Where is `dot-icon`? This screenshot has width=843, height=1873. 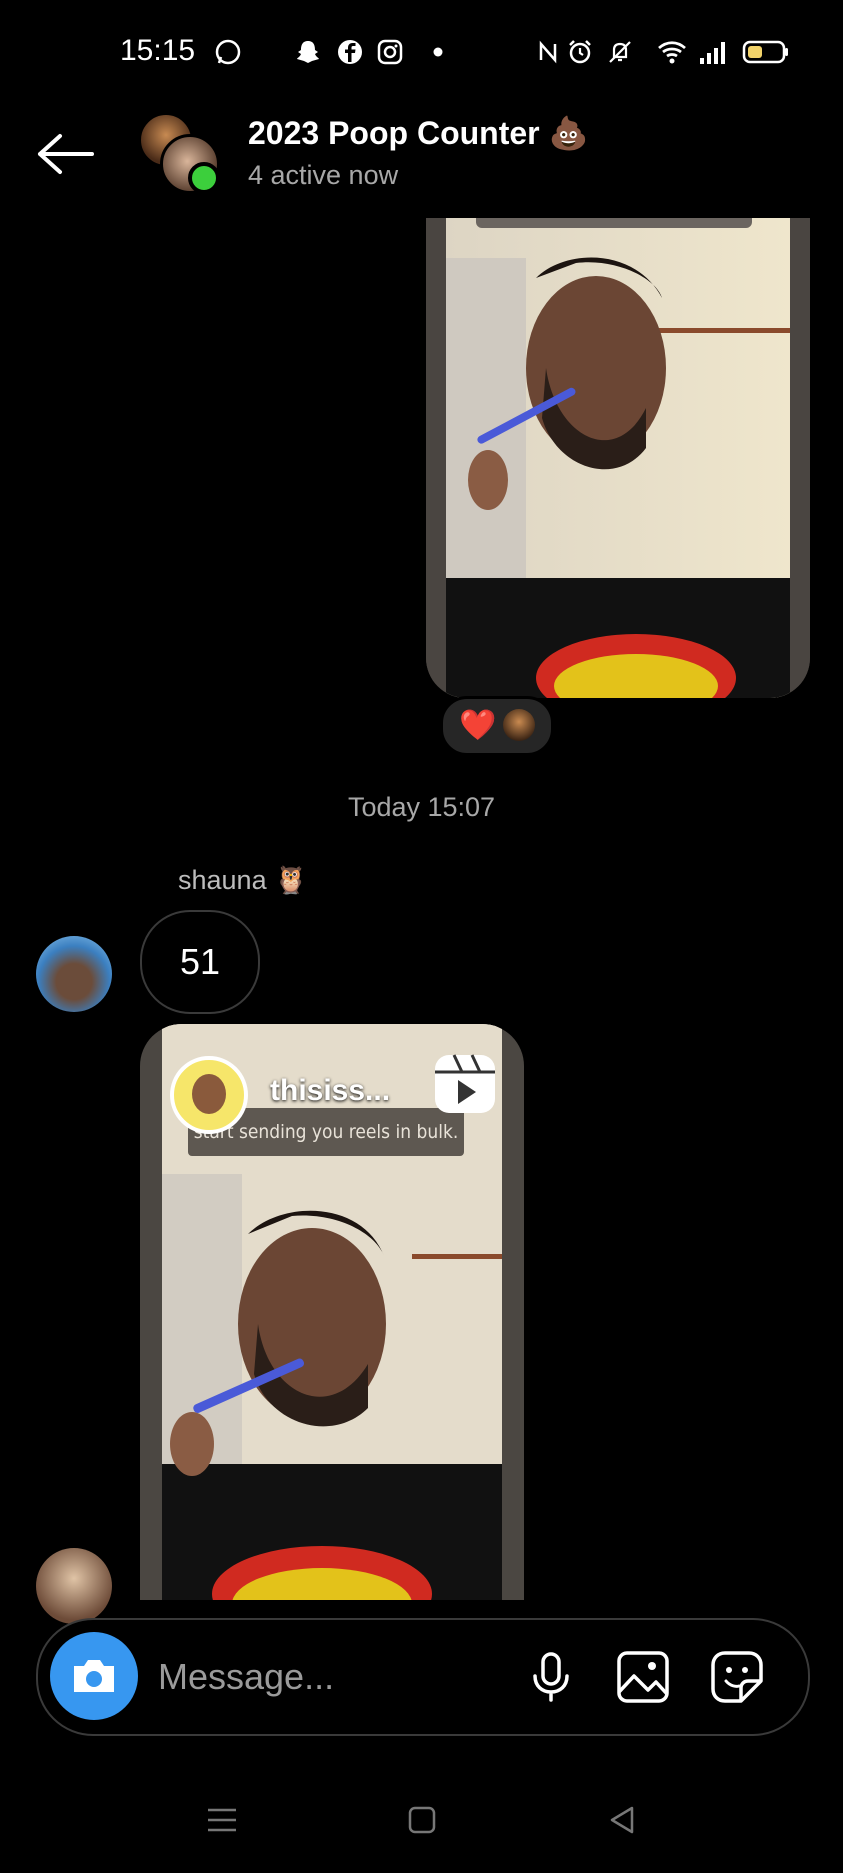 dot-icon is located at coordinates (438, 52).